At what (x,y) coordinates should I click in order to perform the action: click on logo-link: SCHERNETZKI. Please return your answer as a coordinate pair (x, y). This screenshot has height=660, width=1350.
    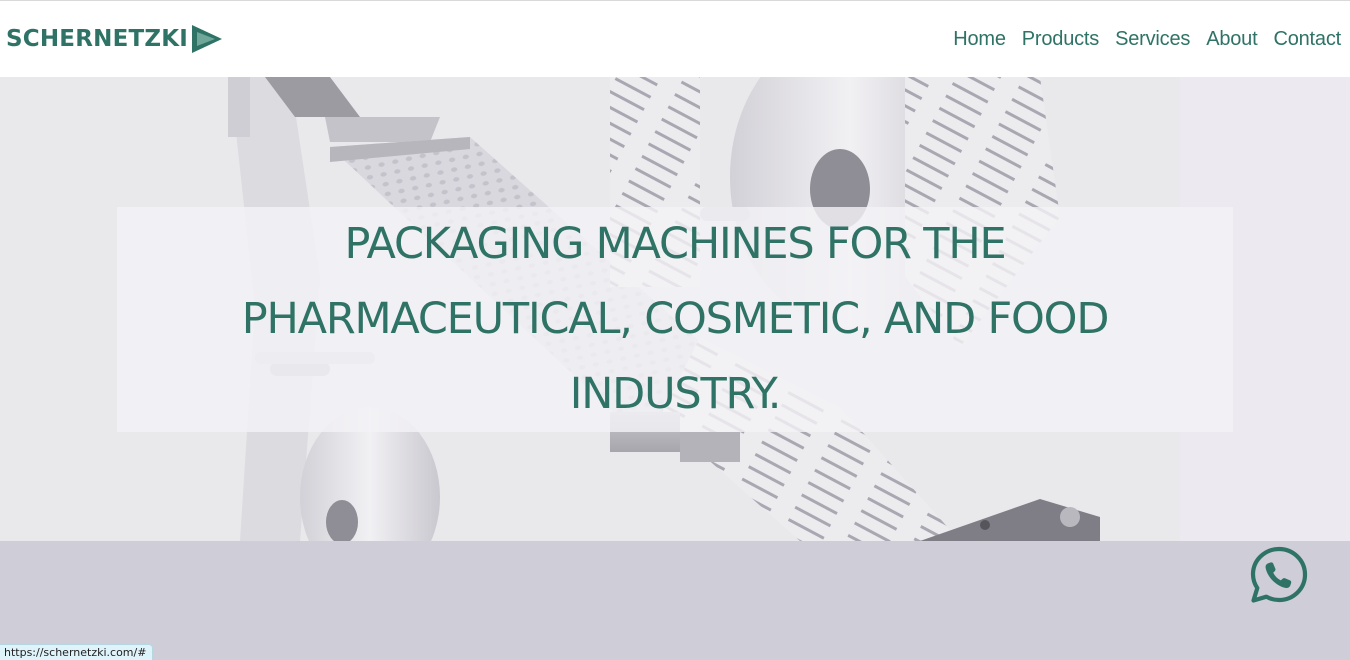
    Looking at the image, I should click on (114, 39).